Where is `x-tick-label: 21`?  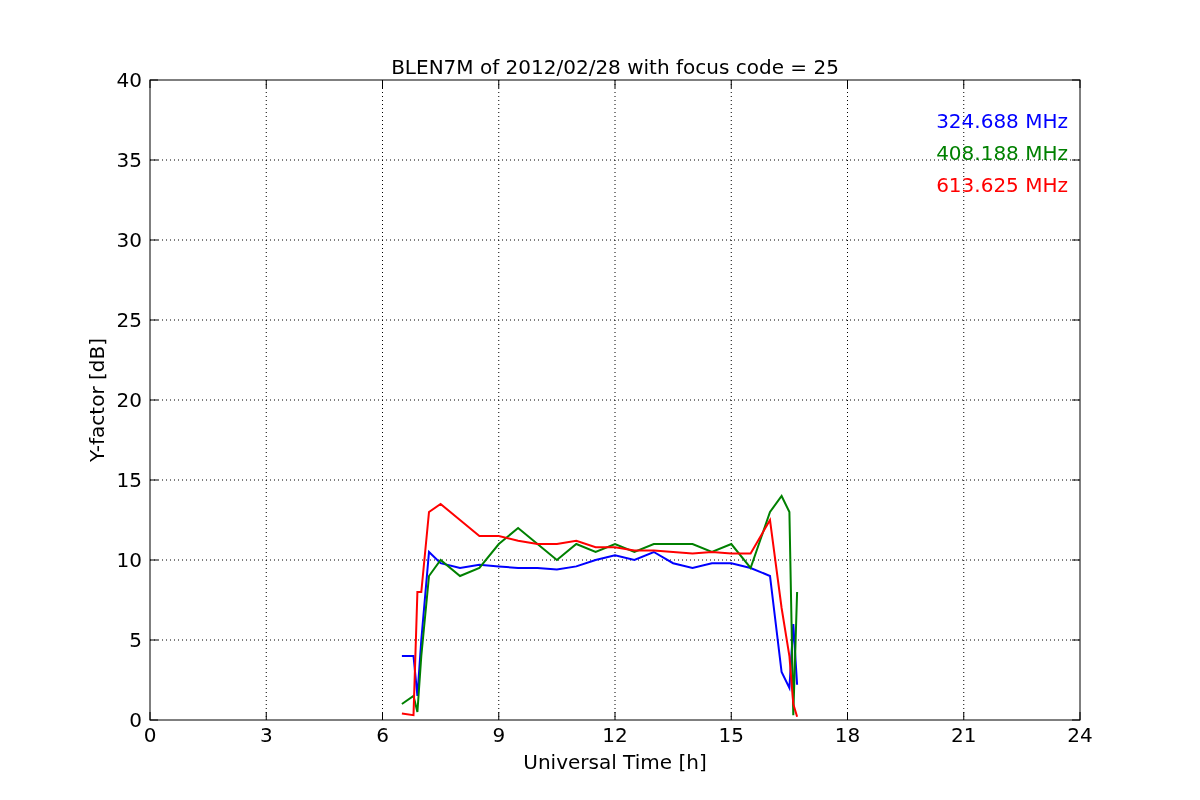
x-tick-label: 21 is located at coordinates (964, 735).